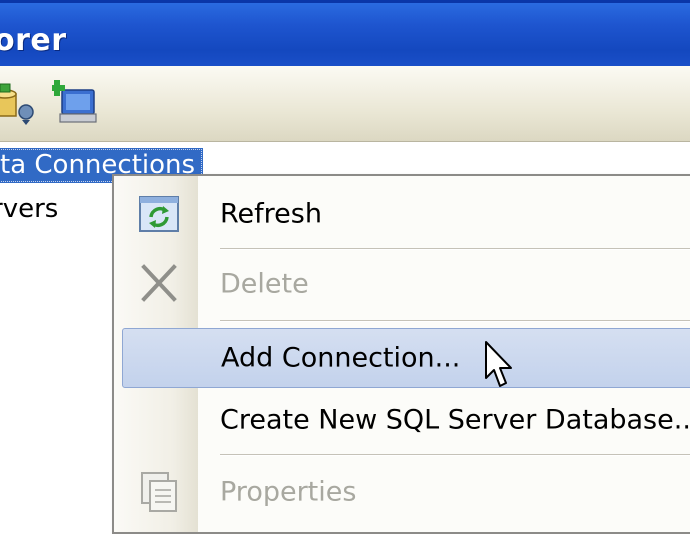 This screenshot has height=534, width=690. I want to click on menu-item-label: Delete, so click(264, 284).